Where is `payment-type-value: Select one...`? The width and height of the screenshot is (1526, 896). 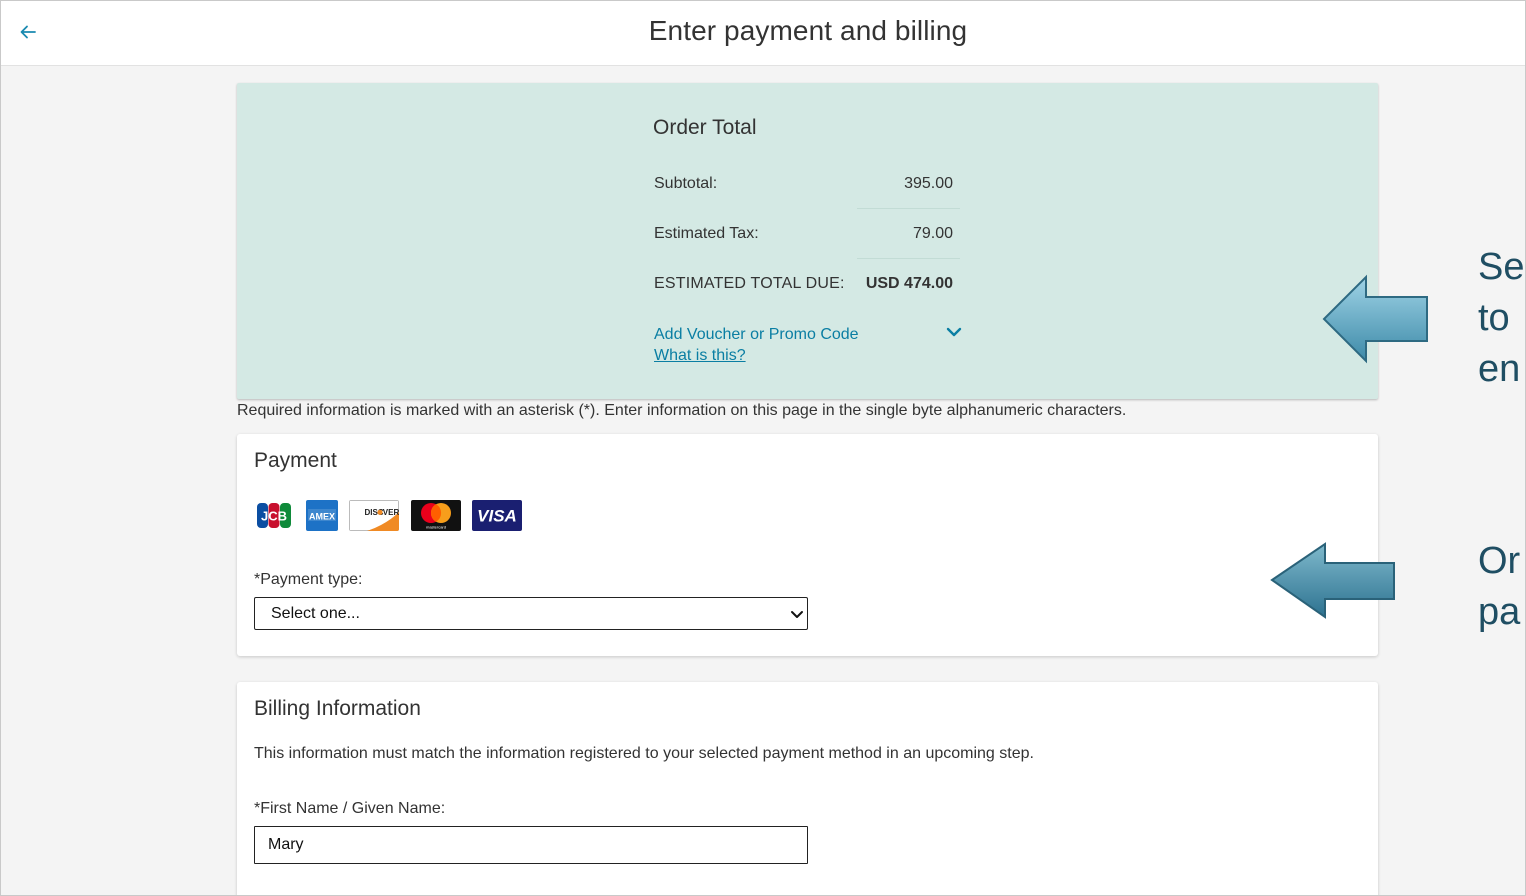
payment-type-value: Select one... is located at coordinates (315, 613).